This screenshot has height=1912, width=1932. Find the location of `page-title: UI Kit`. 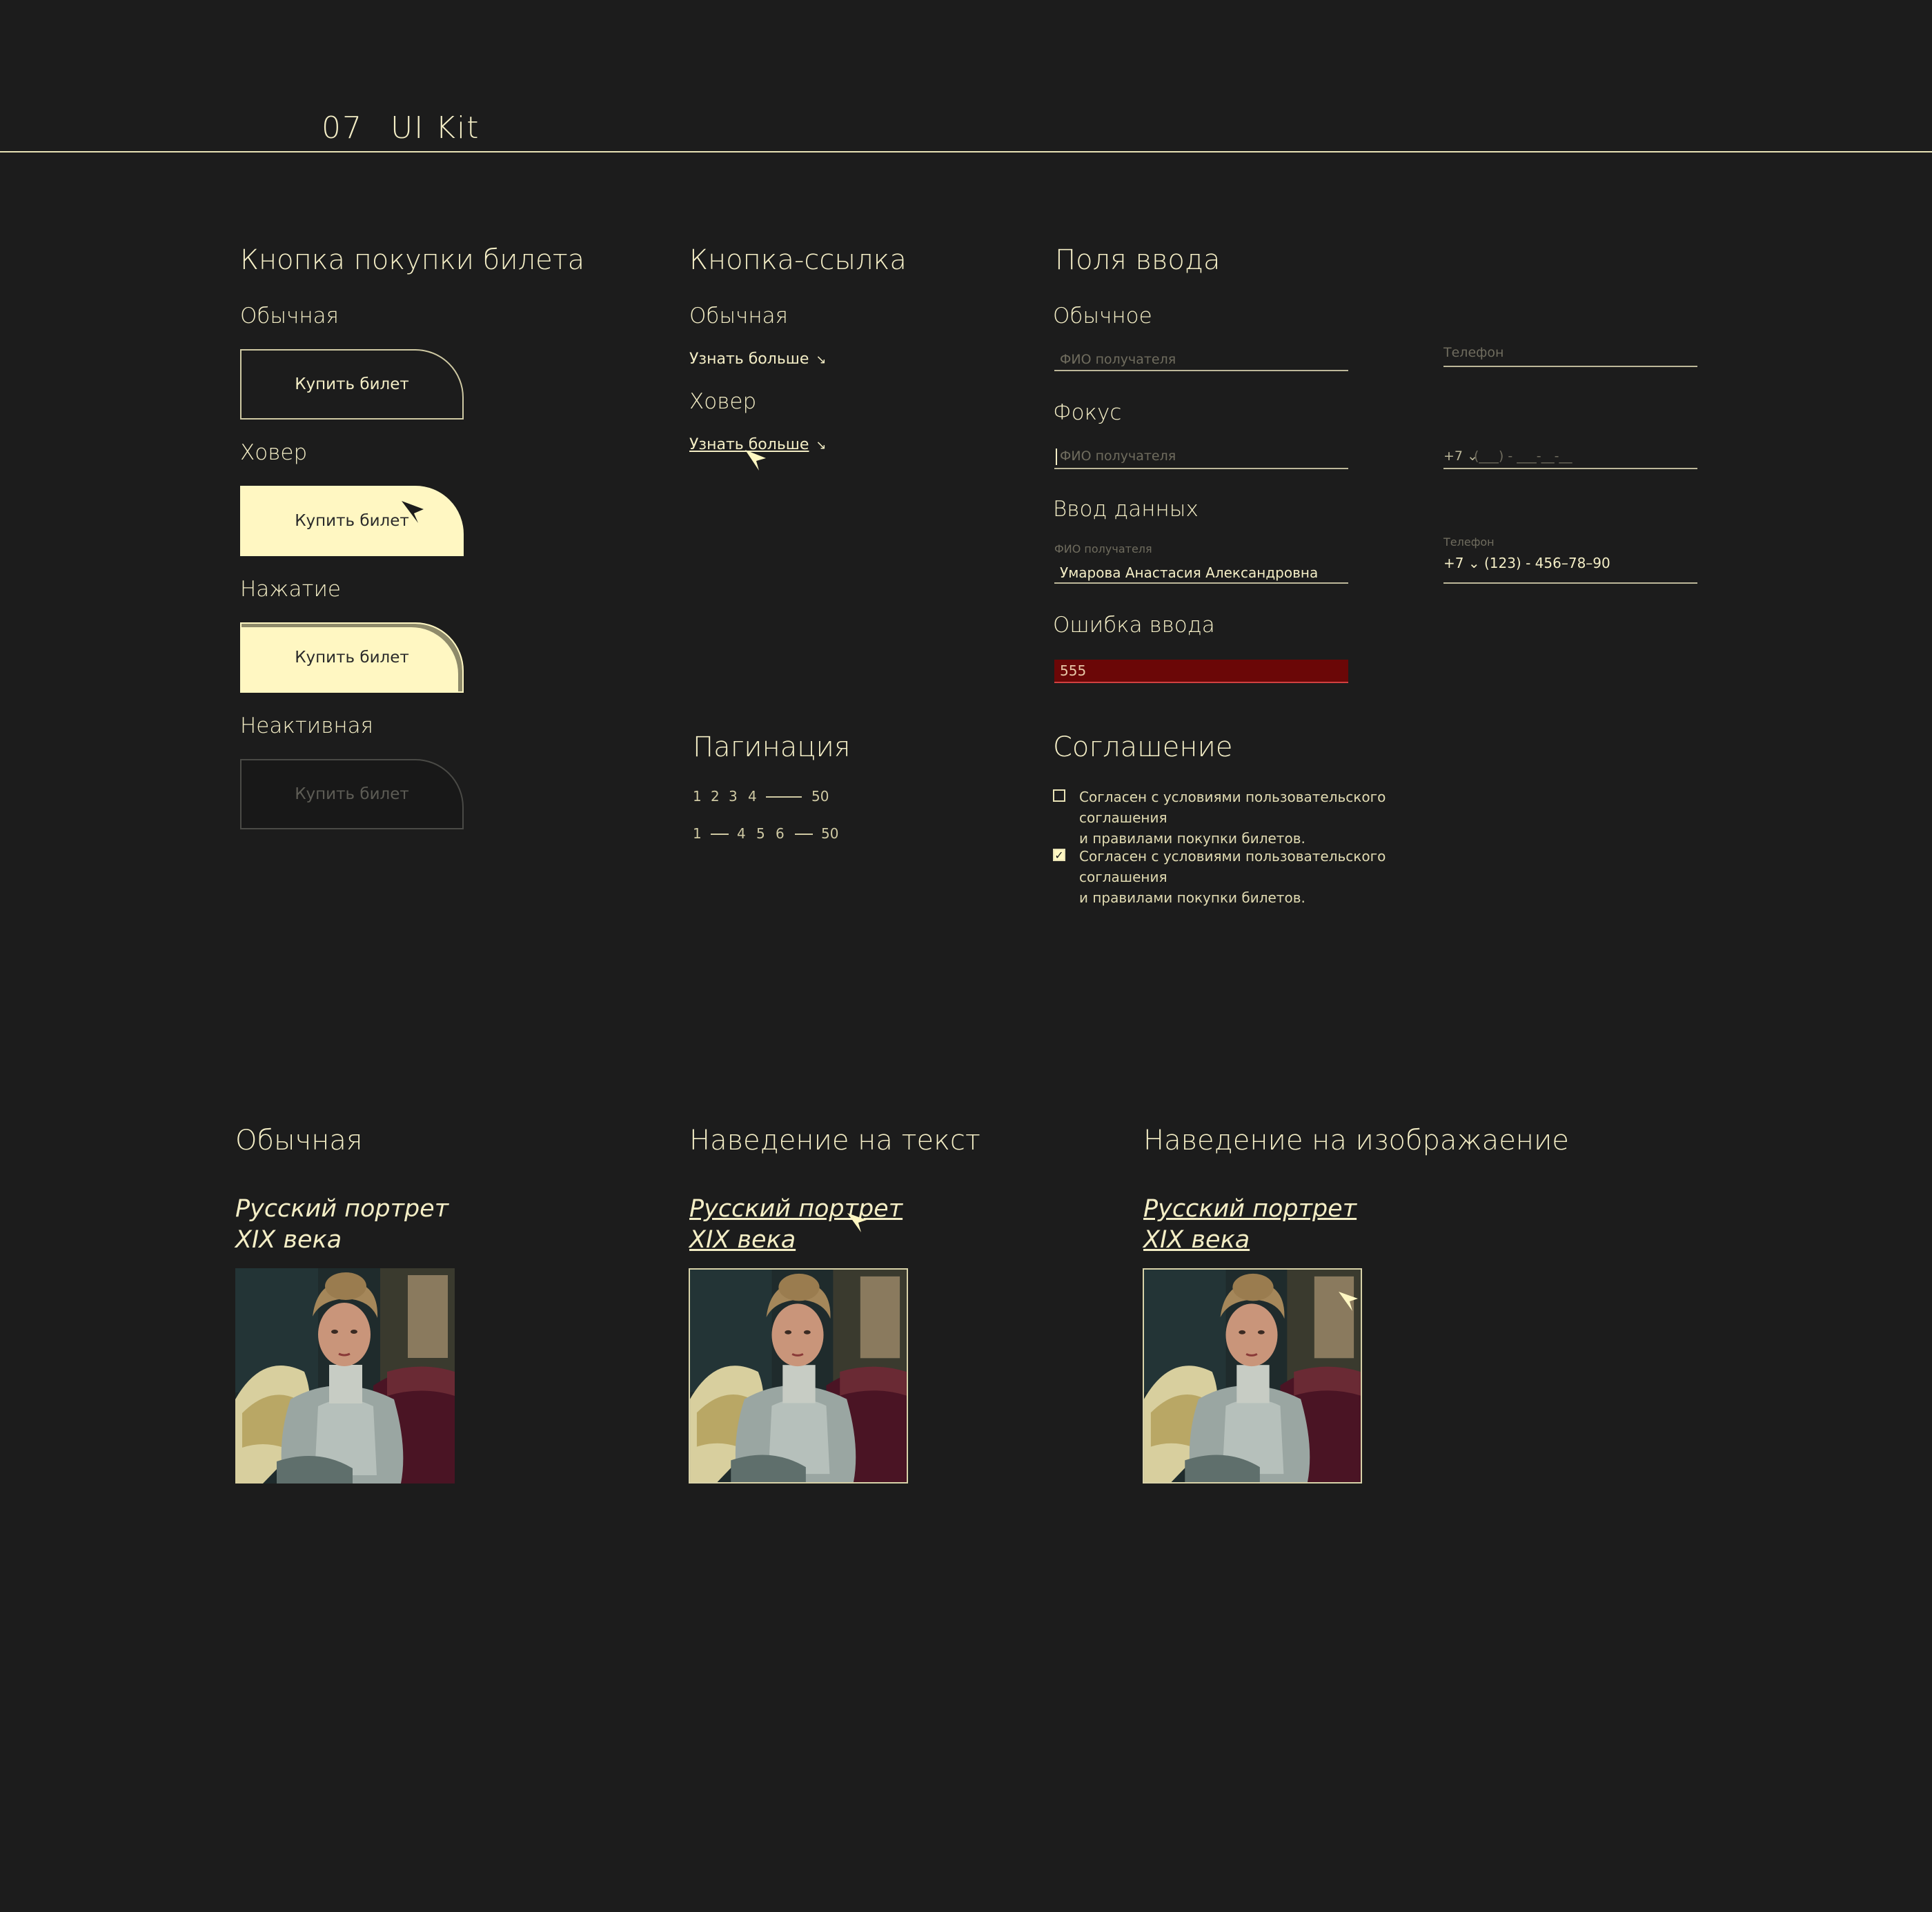

page-title: UI Kit is located at coordinates (435, 128).